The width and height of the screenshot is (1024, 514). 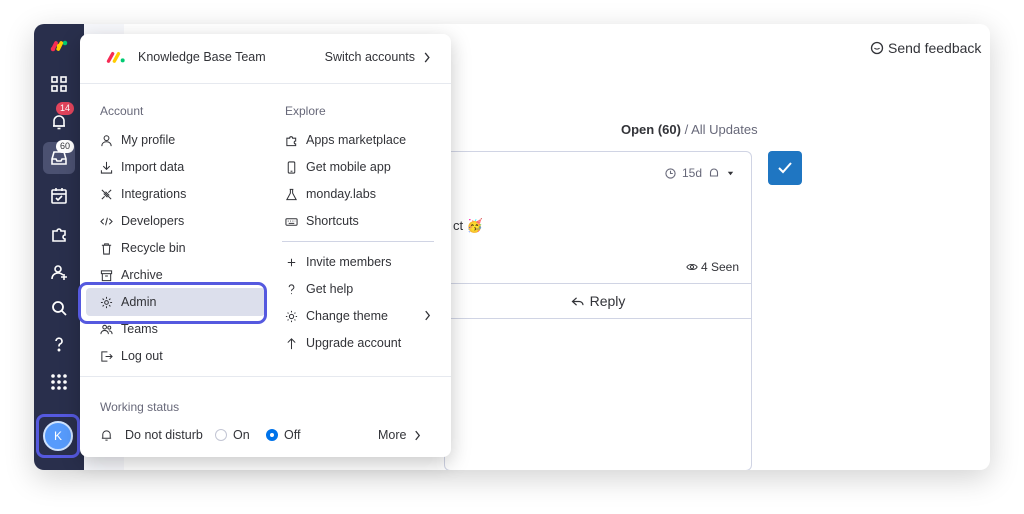 I want to click on menu-item-change-theme: Change theme, so click(x=336, y=316).